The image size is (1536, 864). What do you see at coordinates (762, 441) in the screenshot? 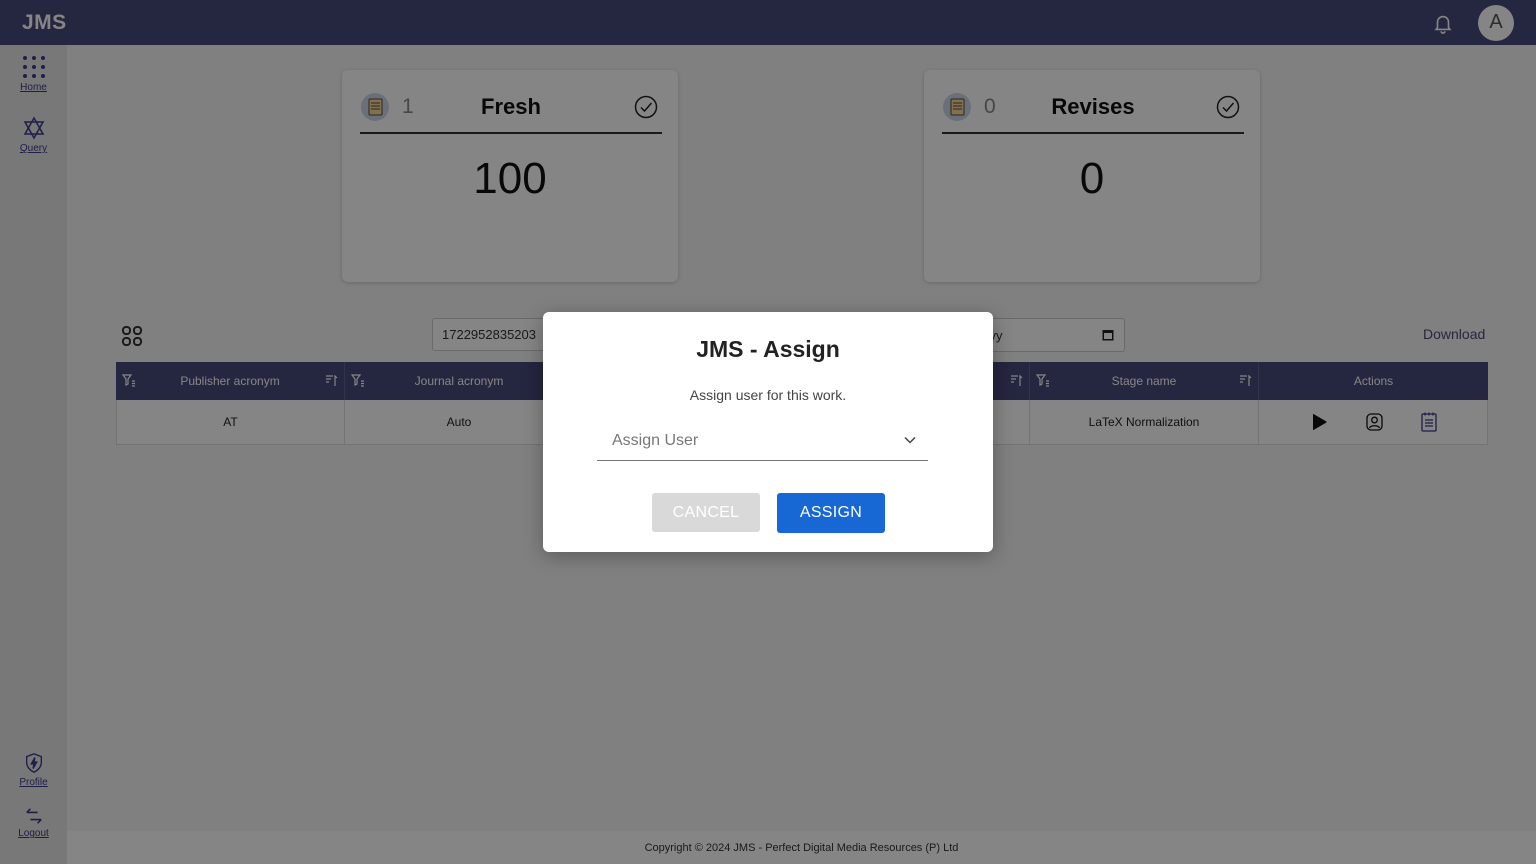
I see `assign-user-select: Assign User` at bounding box center [762, 441].